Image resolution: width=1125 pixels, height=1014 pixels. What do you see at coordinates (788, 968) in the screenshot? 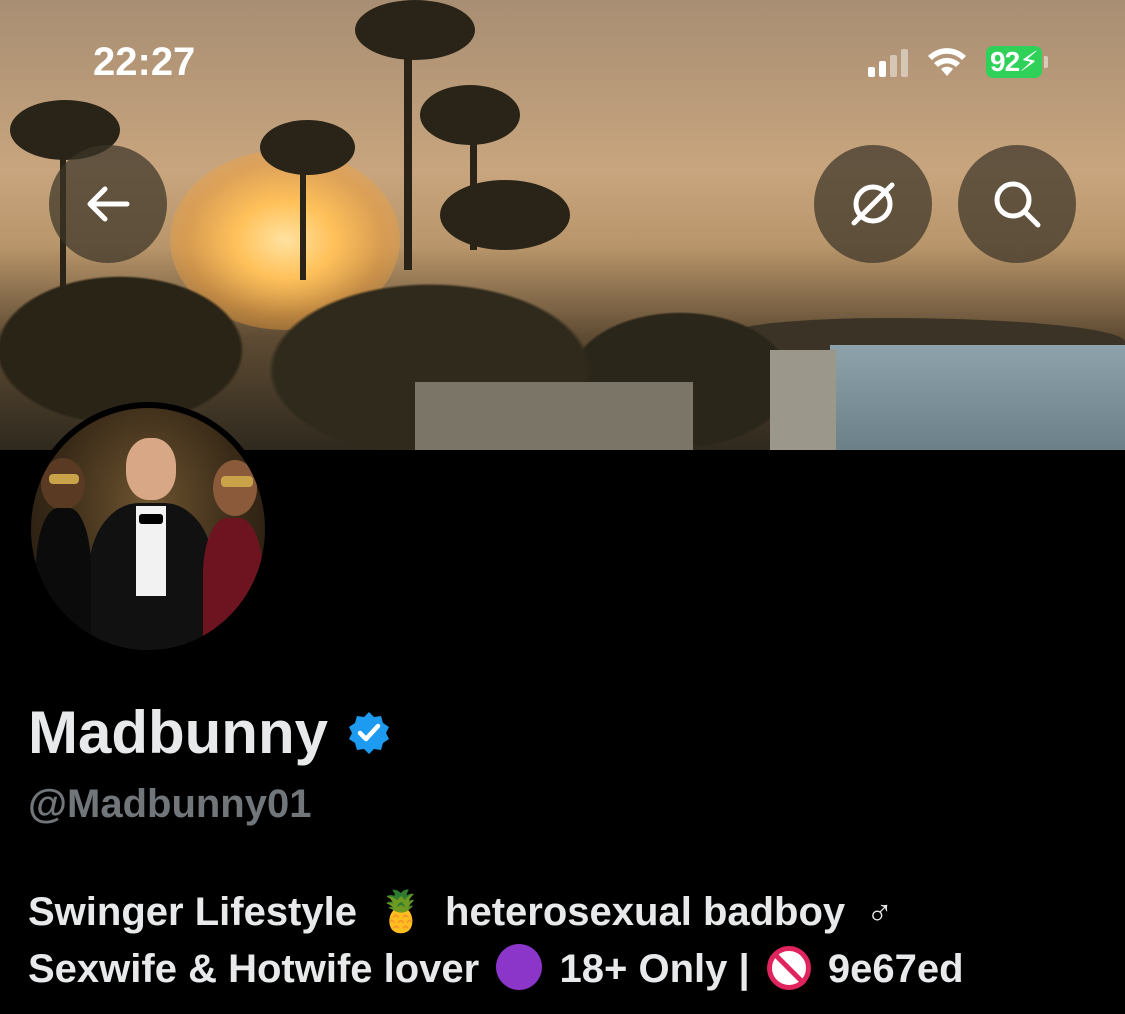
I see `no-under-18-emoji` at bounding box center [788, 968].